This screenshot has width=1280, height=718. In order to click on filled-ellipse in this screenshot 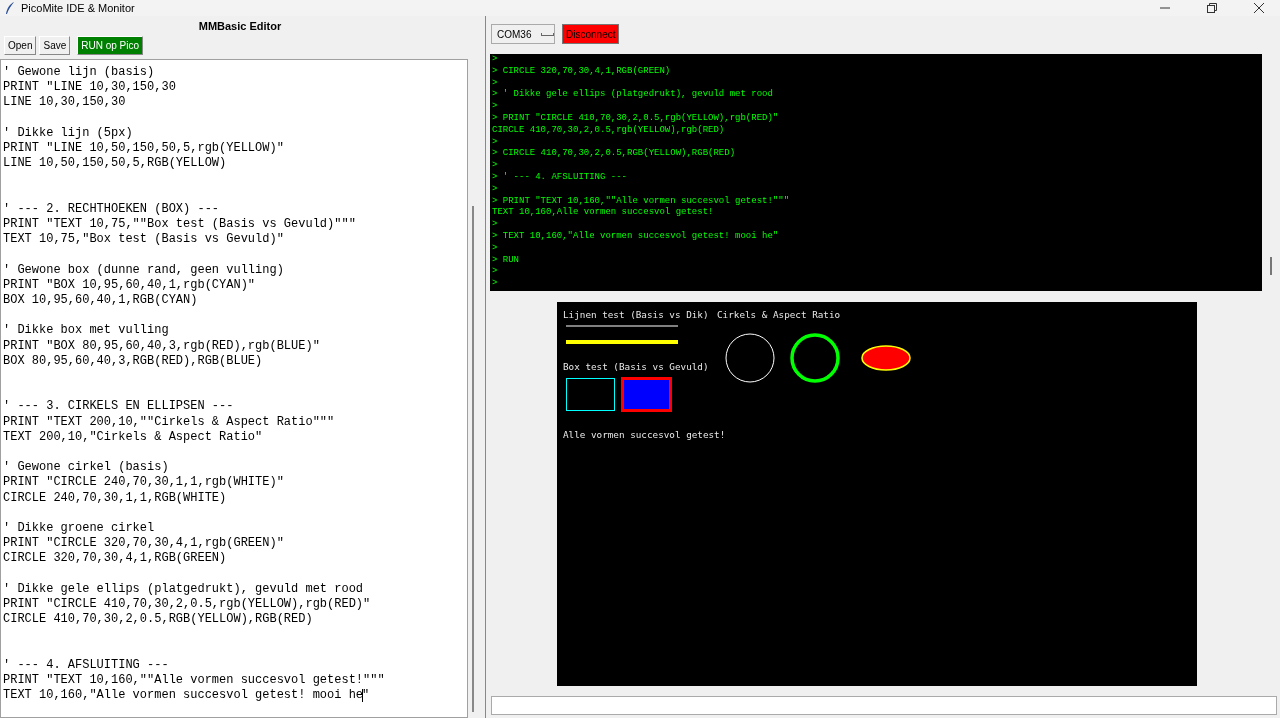, I will do `click(885, 358)`.